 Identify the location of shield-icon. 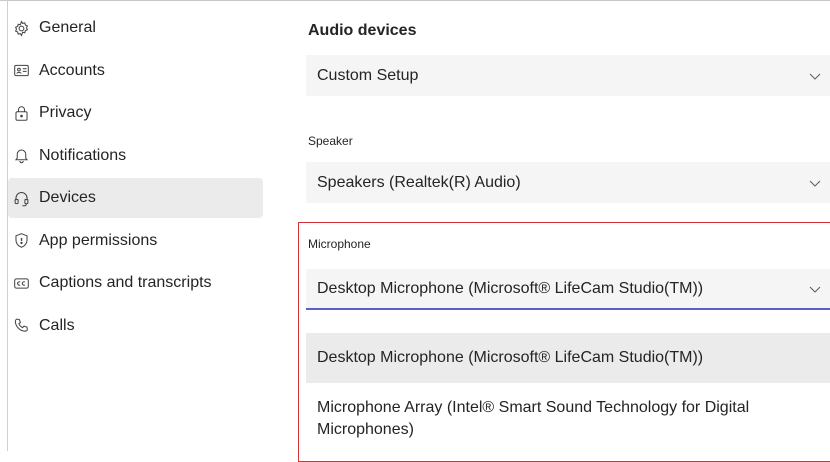
(21, 241).